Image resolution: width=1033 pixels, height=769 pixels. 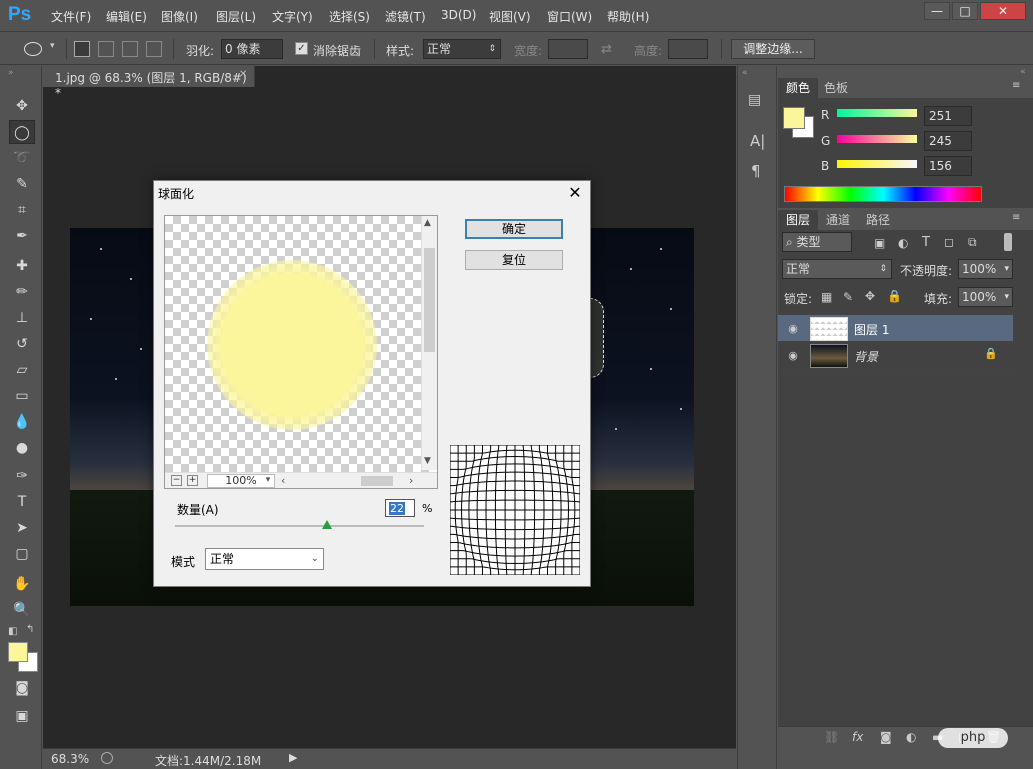 I want to click on new-selection-icon, so click(x=82, y=49).